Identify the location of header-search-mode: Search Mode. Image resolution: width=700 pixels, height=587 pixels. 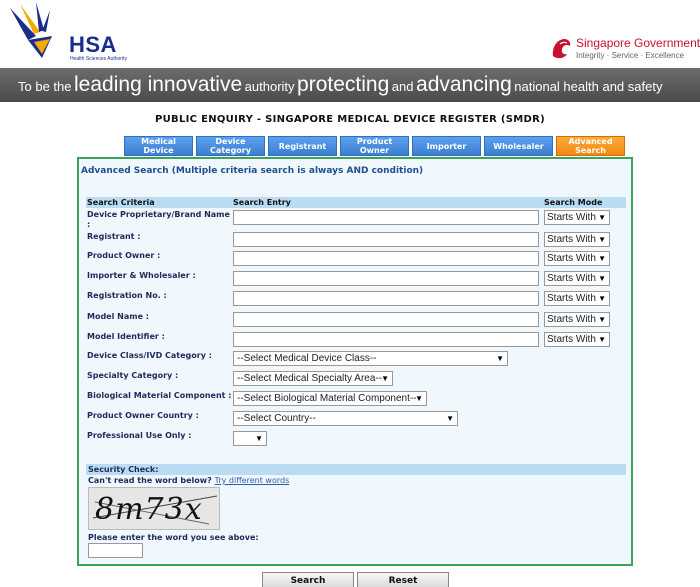
(573, 202).